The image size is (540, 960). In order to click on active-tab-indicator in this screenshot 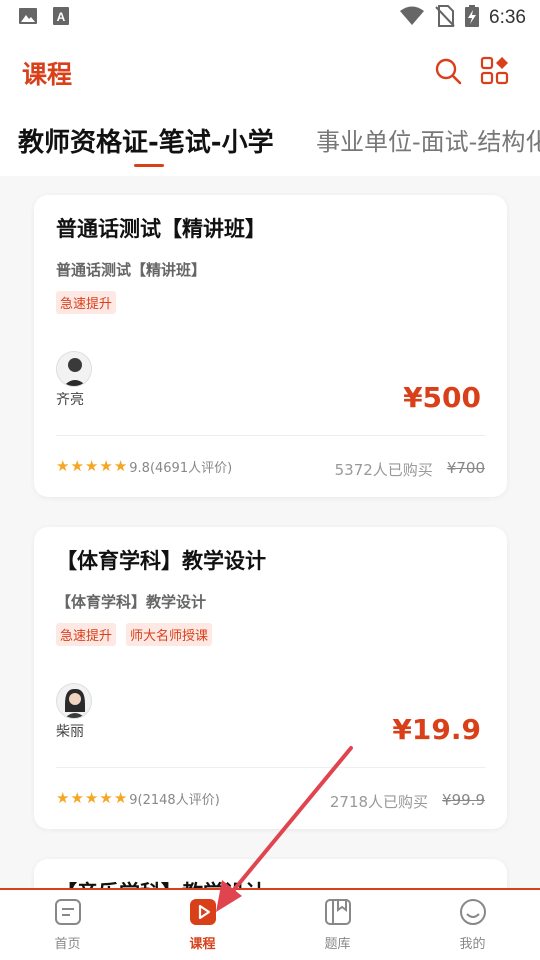, I will do `click(149, 165)`.